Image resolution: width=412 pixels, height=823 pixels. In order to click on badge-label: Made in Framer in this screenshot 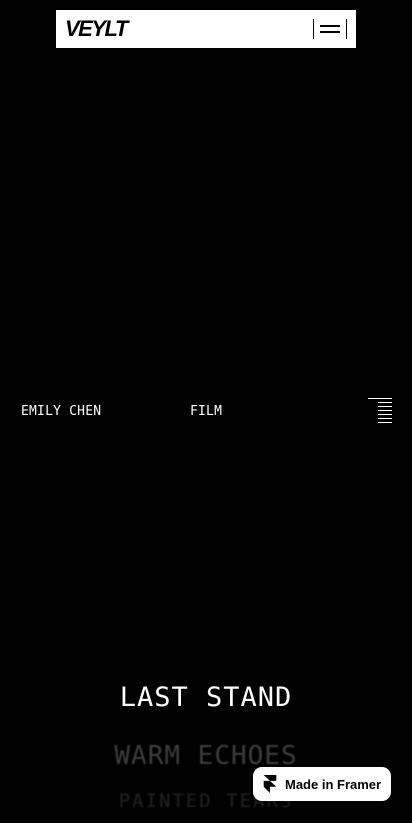, I will do `click(333, 784)`.